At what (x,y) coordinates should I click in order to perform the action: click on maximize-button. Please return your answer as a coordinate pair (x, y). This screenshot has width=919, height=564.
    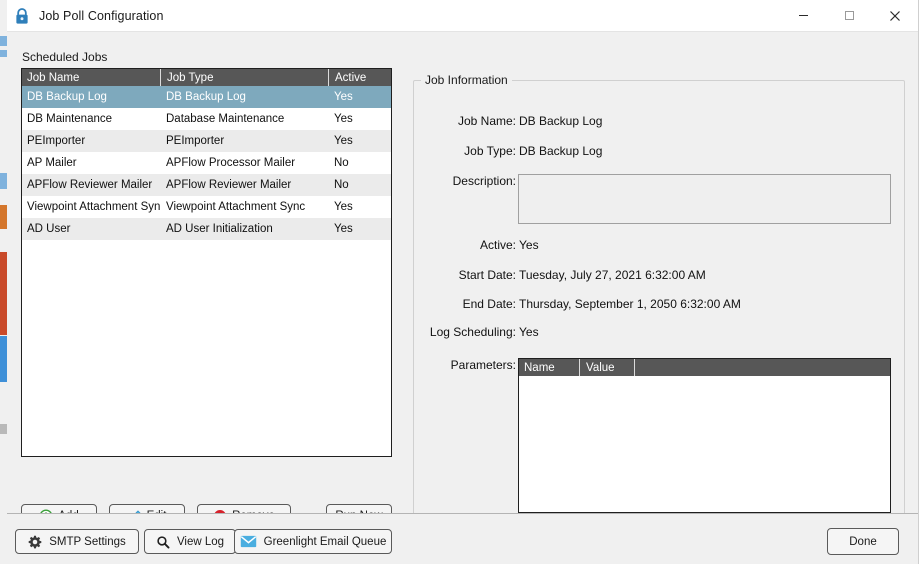
    Looking at the image, I should click on (849, 15).